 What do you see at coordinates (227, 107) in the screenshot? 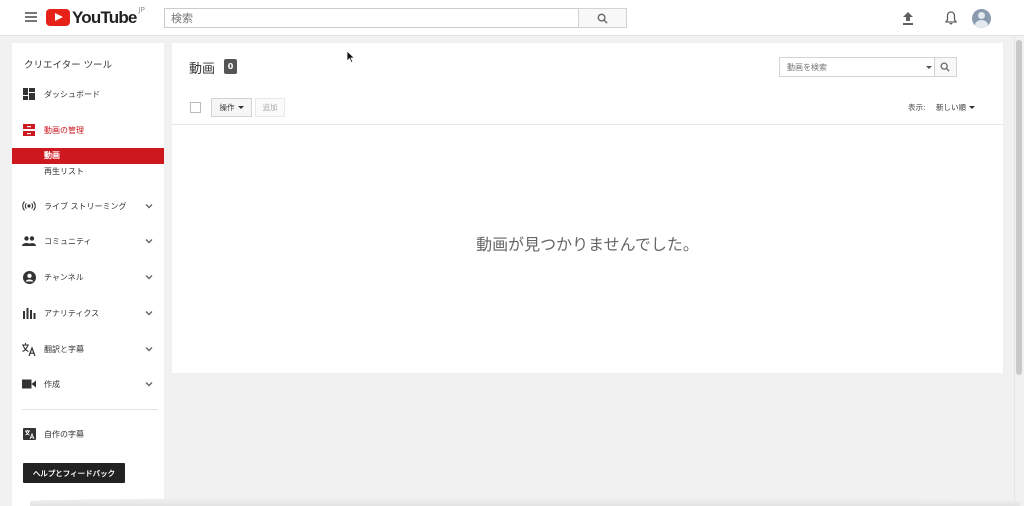
I see `actions-label: 操作` at bounding box center [227, 107].